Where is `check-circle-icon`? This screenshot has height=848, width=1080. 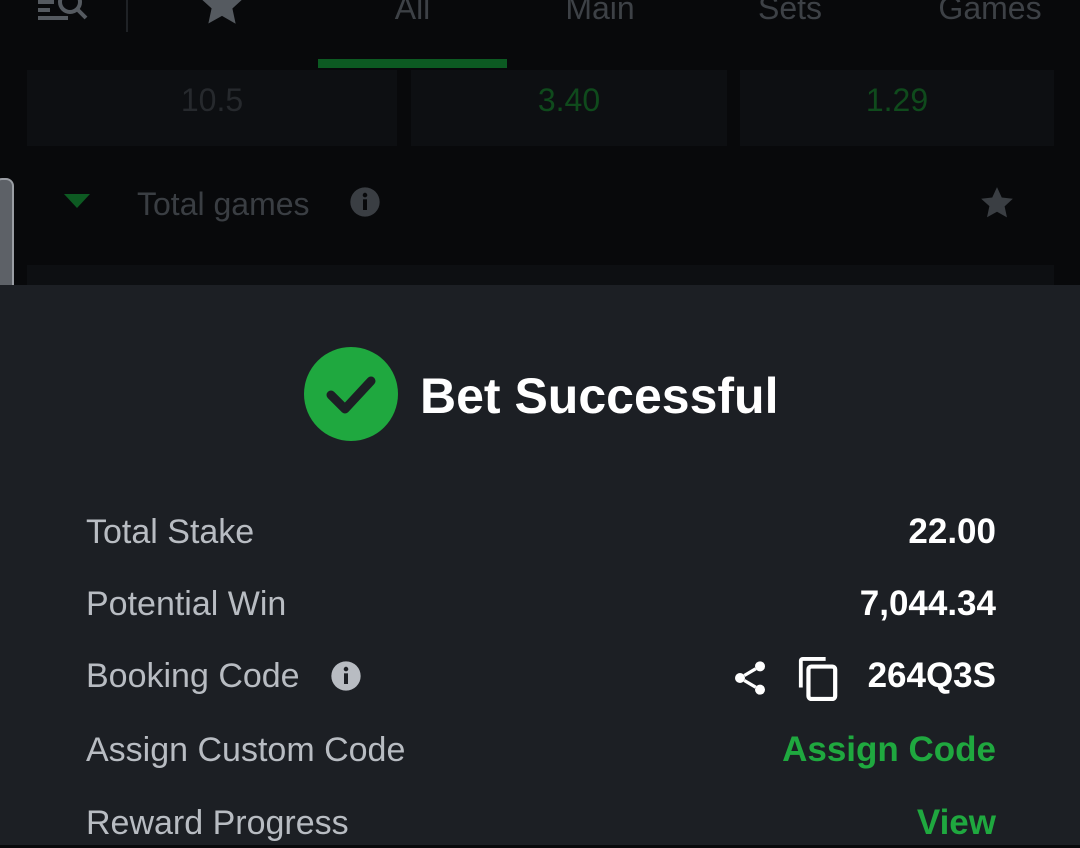
check-circle-icon is located at coordinates (351, 394).